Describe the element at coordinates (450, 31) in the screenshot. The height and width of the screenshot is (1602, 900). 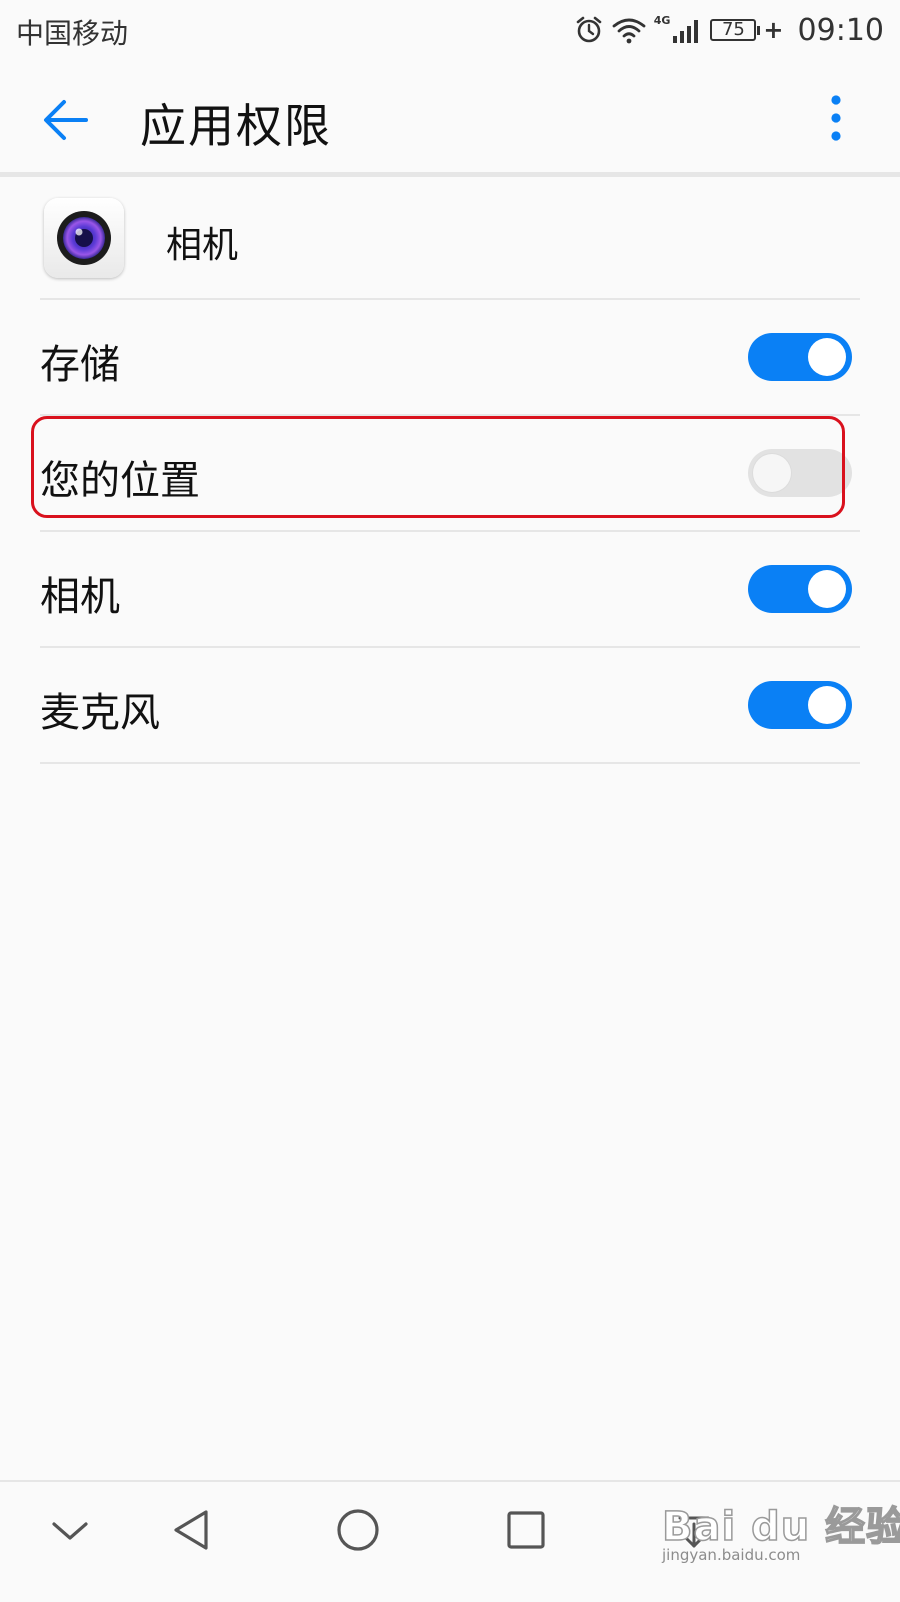
I see `status-bar: 中国移动 4G 75 + 09:10` at that location.